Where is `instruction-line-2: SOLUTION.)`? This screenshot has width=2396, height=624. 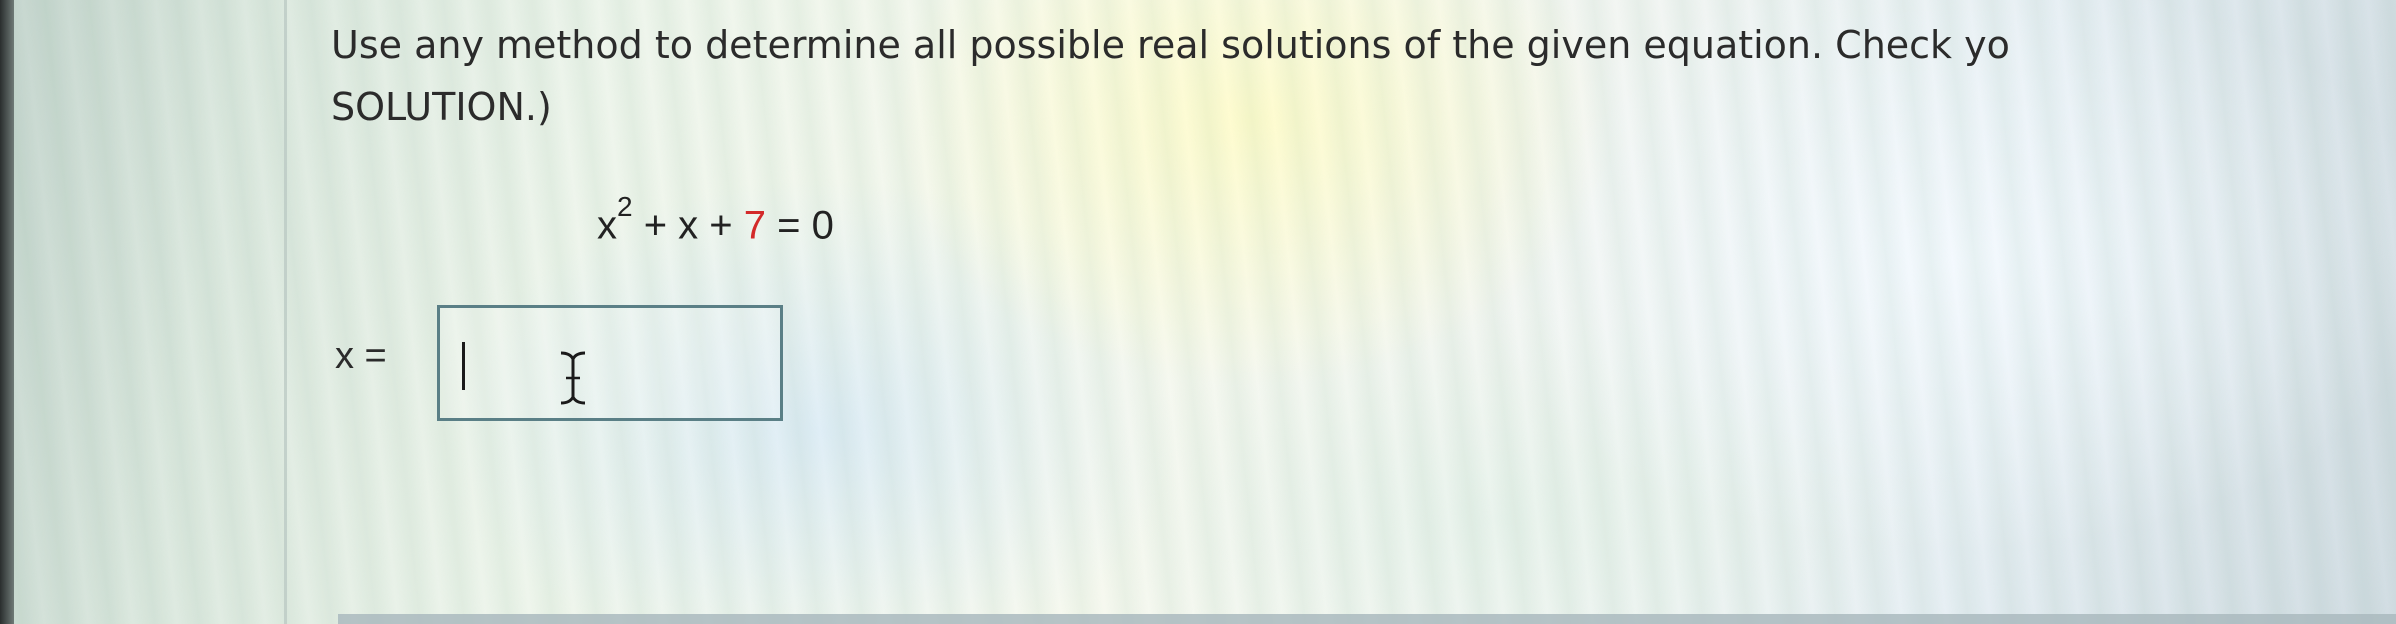 instruction-line-2: SOLUTION.) is located at coordinates (441, 107).